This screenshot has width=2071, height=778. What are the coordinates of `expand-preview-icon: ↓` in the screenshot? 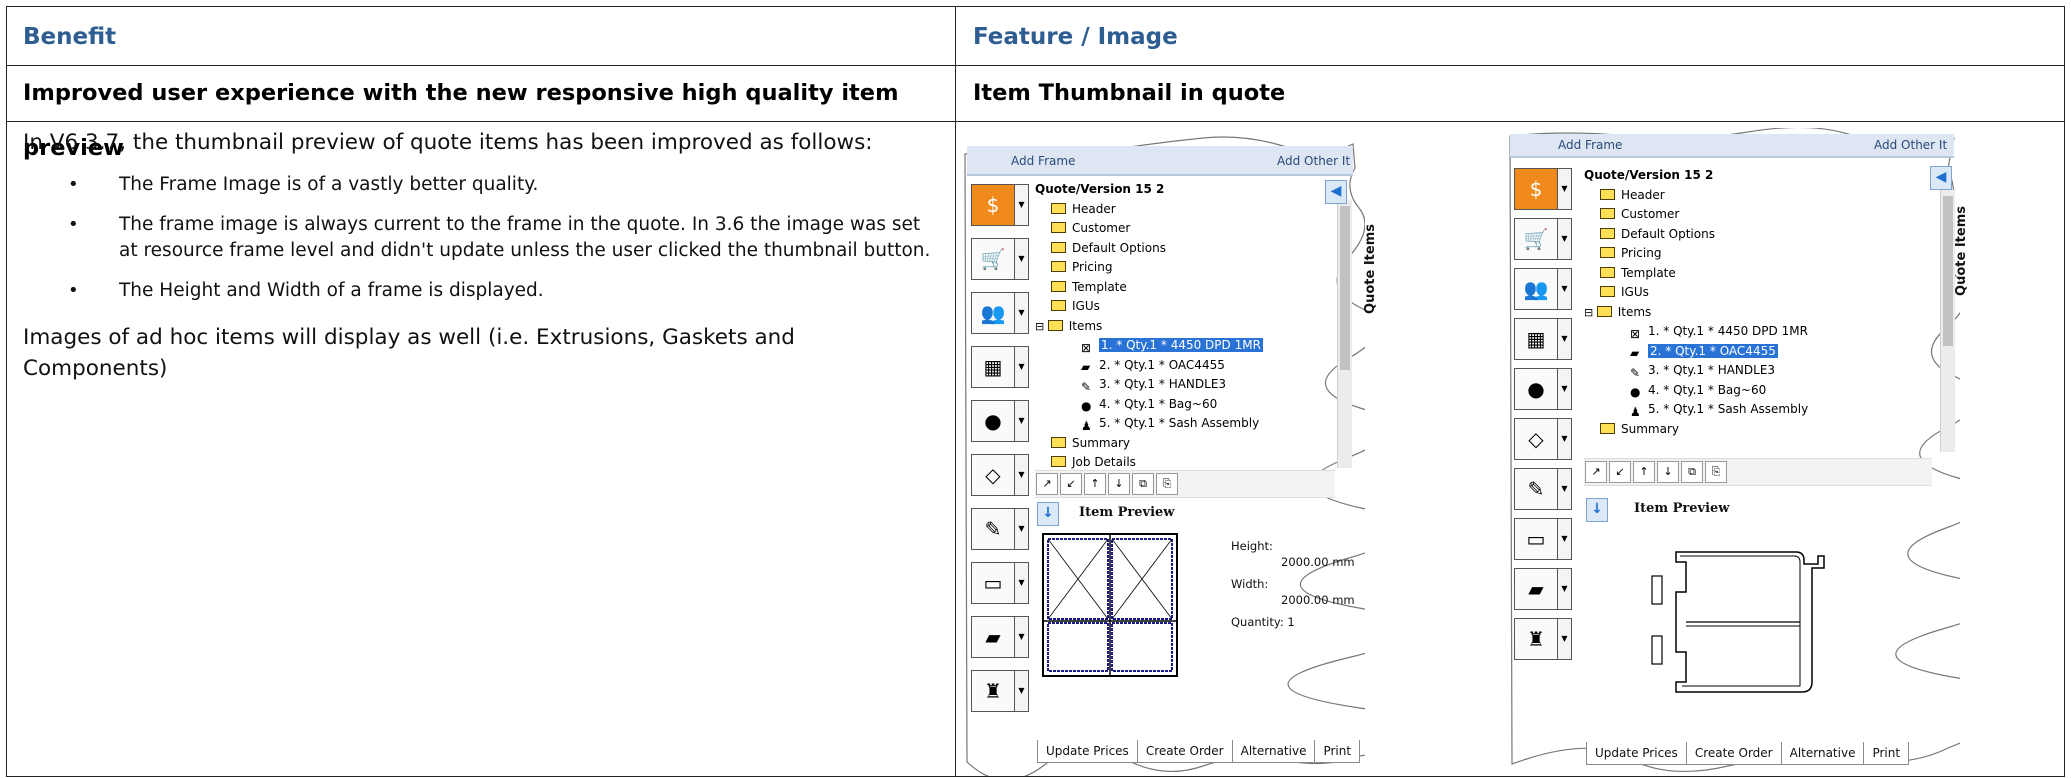 It's located at (1048, 514).